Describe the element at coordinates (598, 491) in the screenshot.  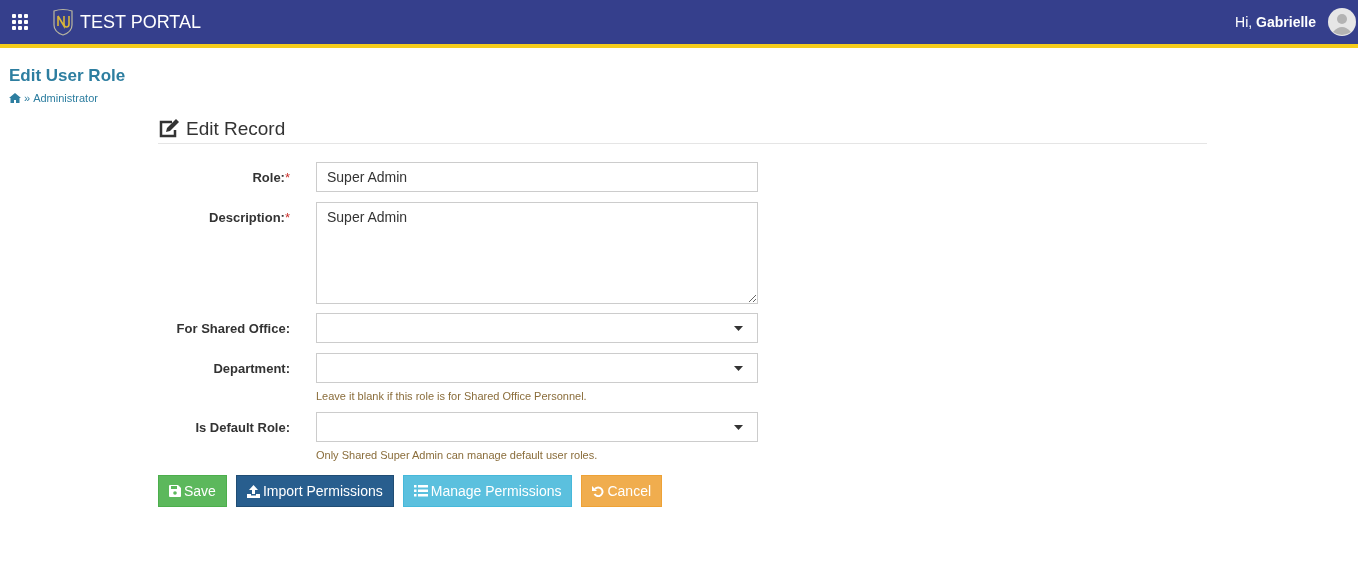
I see `undo-icon` at that location.